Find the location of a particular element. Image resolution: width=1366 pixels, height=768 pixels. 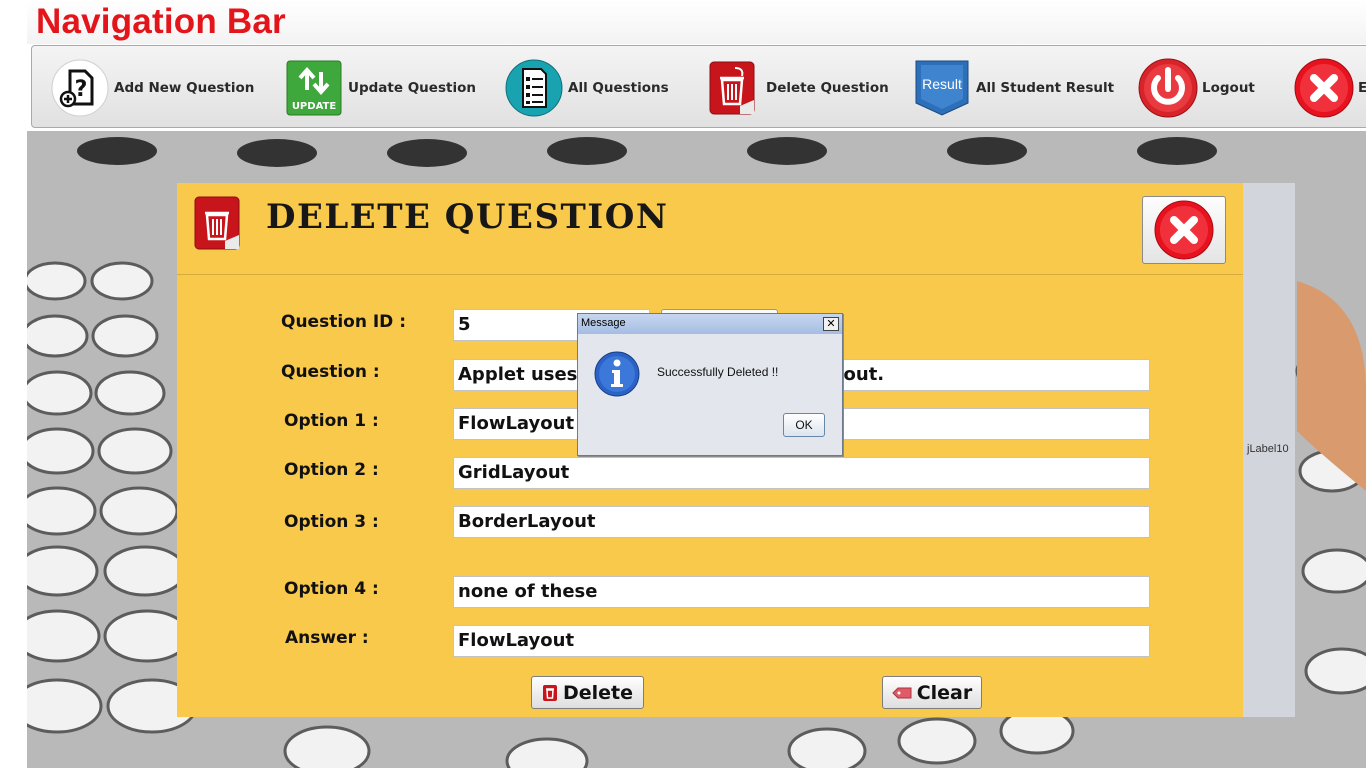

add-question-icon: ? is located at coordinates (80, 88).